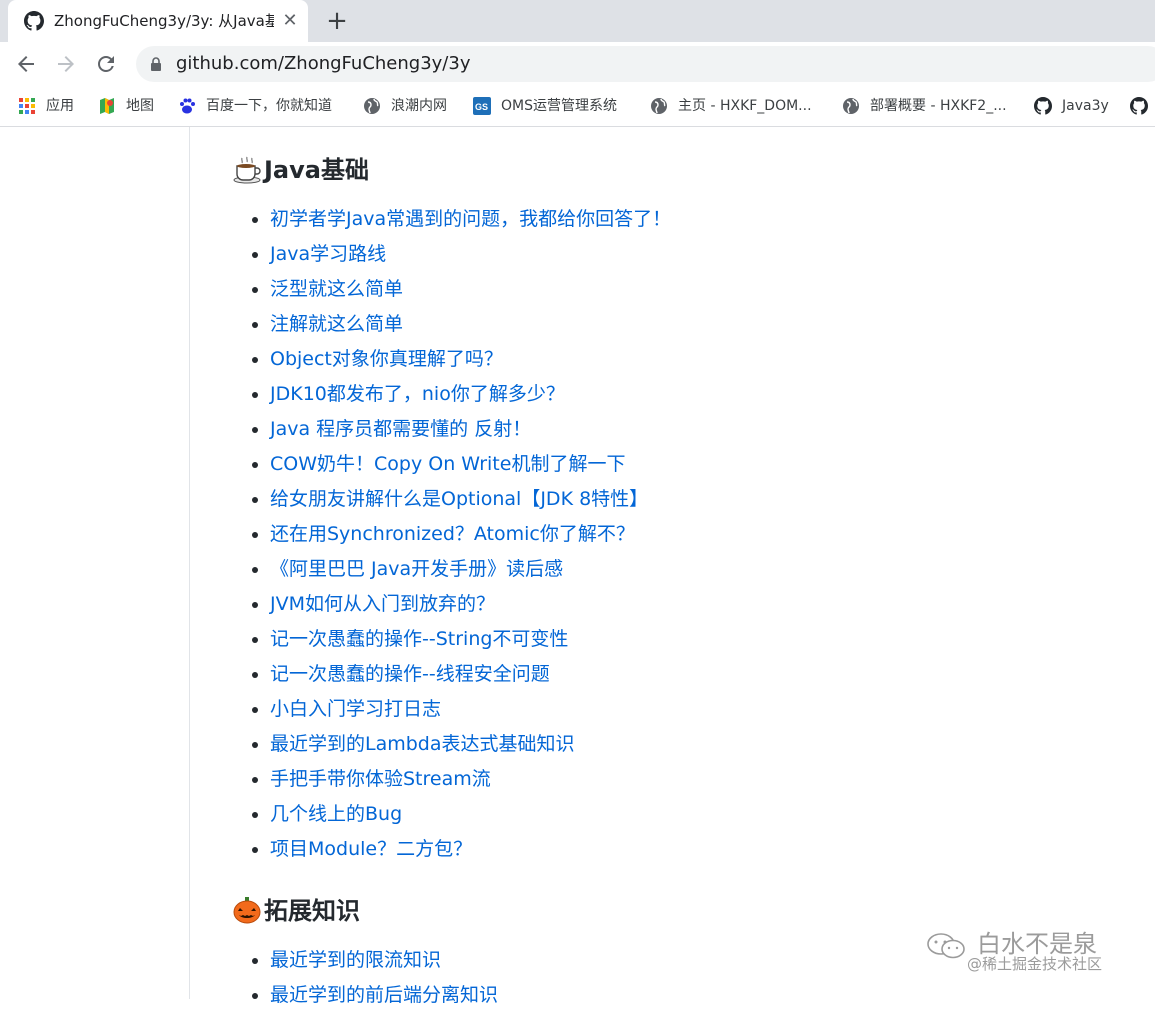 Image resolution: width=1155 pixels, height=1013 pixels. Describe the element at coordinates (247, 170) in the screenshot. I see `coffee-cup-icon` at that location.